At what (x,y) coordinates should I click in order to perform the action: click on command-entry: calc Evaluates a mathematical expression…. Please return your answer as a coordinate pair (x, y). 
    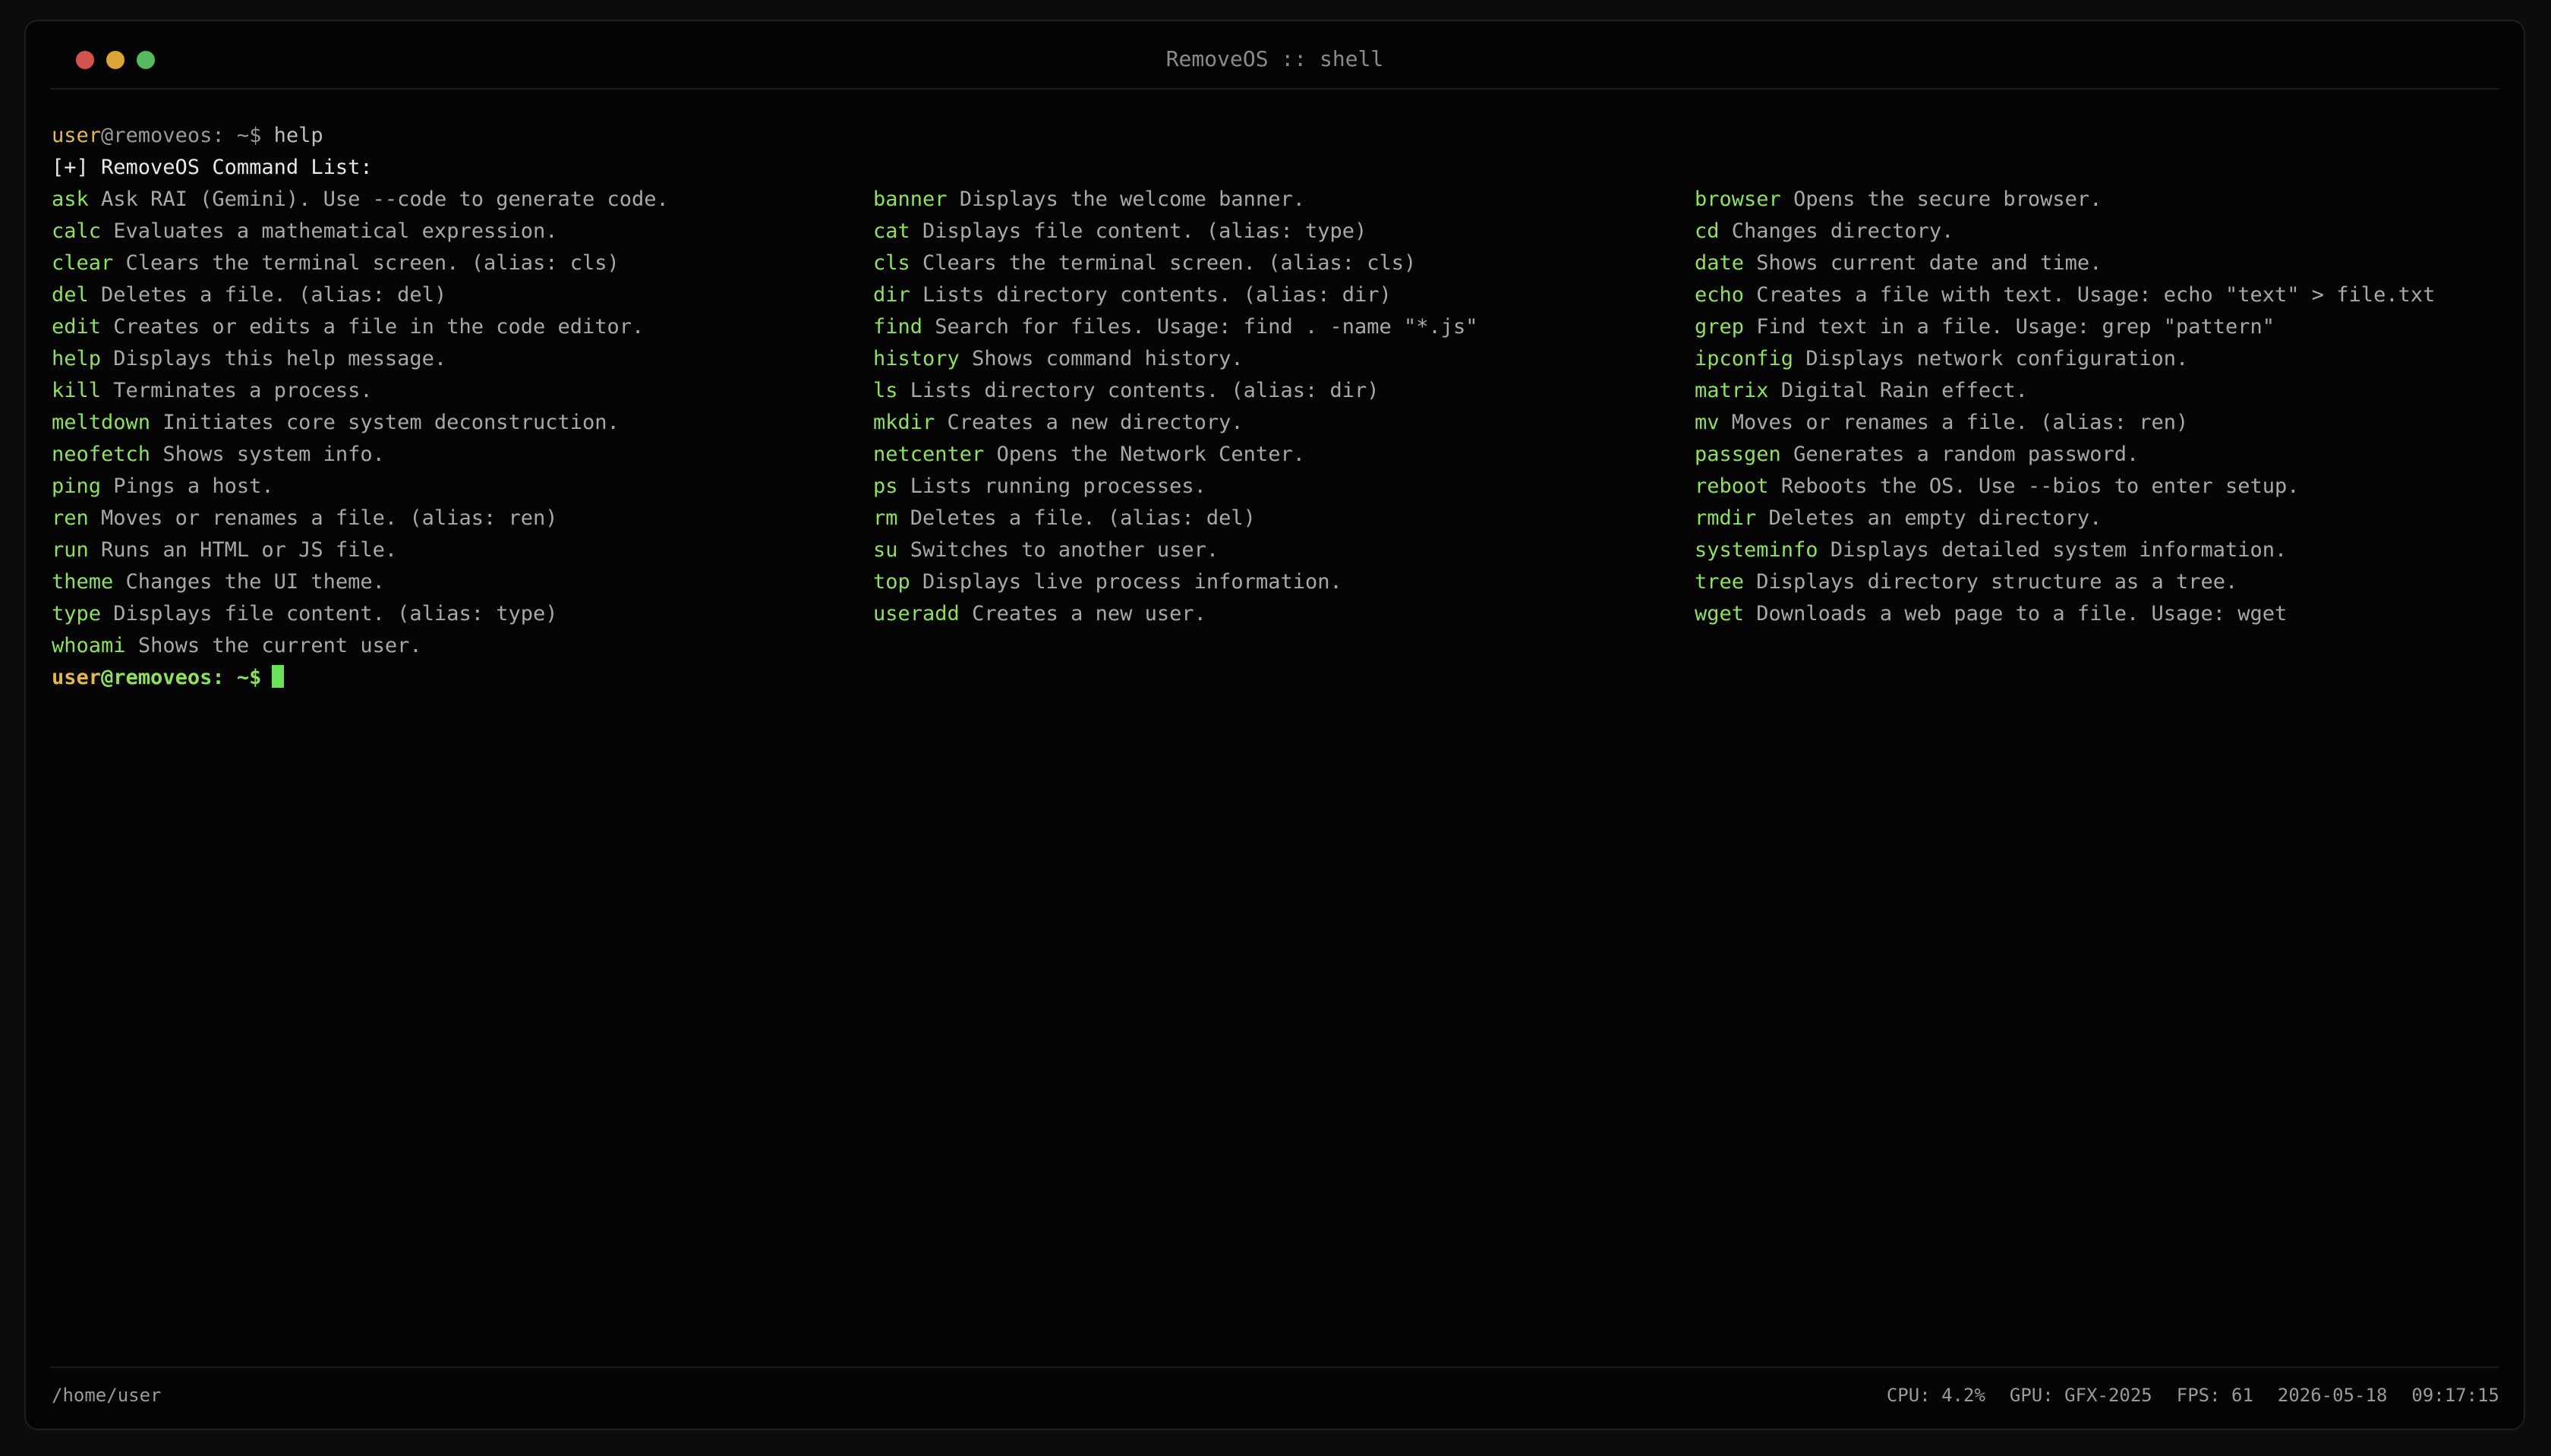
    Looking at the image, I should click on (462, 231).